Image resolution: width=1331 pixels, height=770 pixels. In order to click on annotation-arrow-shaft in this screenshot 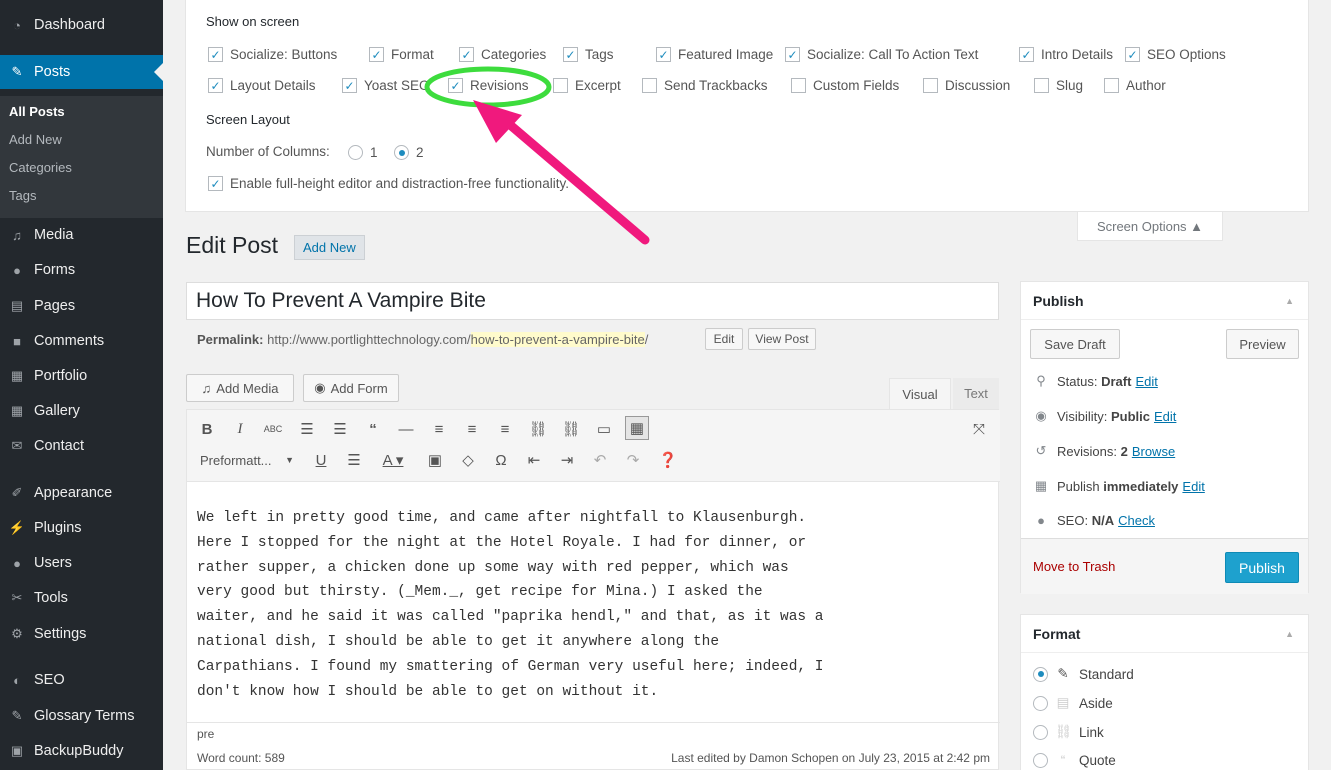, I will do `click(573, 179)`.